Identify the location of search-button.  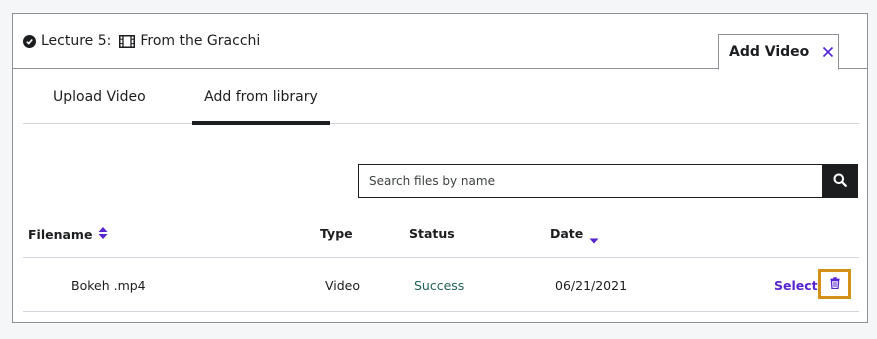
(840, 181).